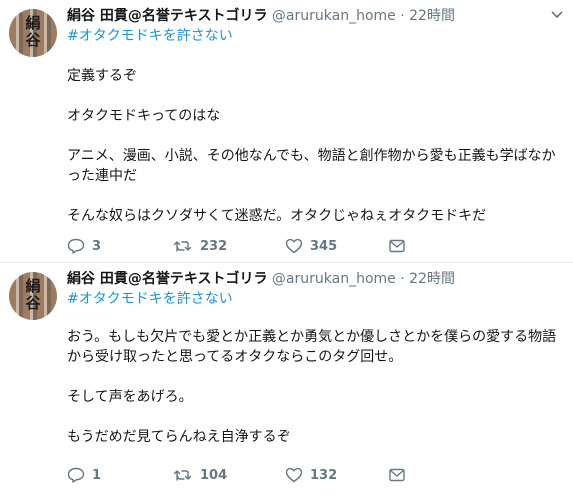 The image size is (573, 498). Describe the element at coordinates (97, 246) in the screenshot. I see `reply-count: 3` at that location.